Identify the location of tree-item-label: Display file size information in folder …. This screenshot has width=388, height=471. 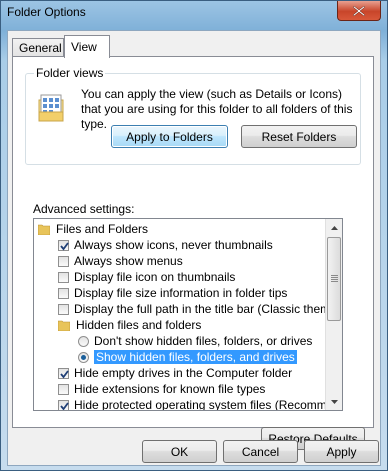
(181, 293).